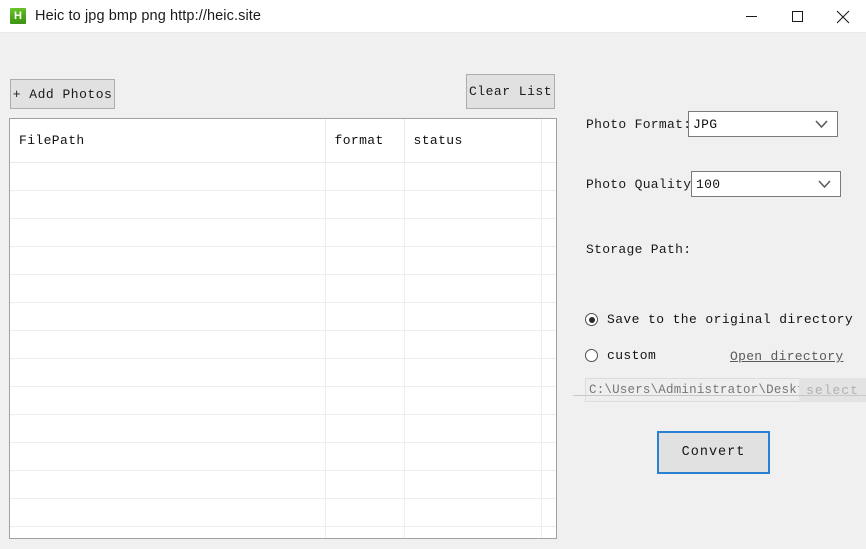  I want to click on window-title: Heic to jpg bmp png http://heic.site, so click(148, 16).